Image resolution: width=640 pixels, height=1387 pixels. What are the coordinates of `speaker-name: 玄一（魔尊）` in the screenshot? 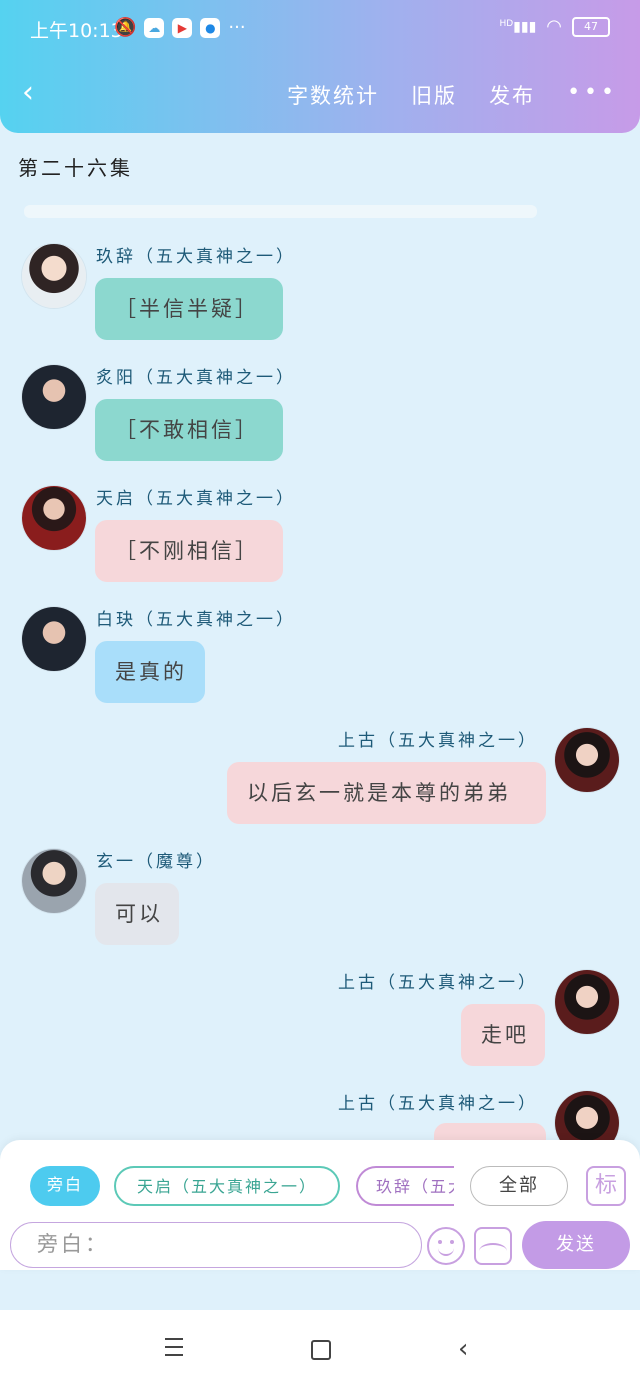 It's located at (156, 862).